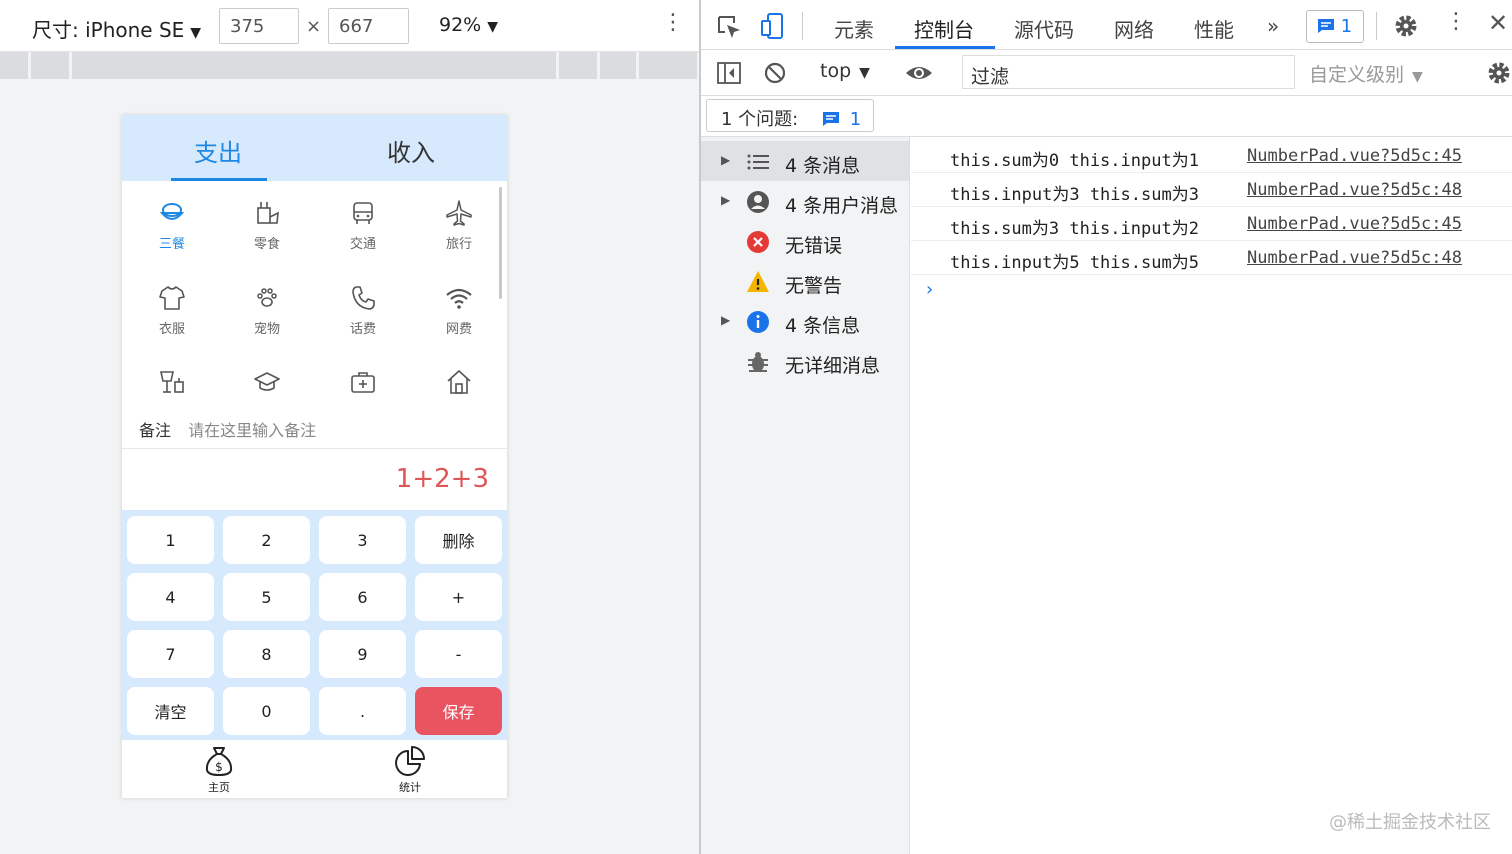  What do you see at coordinates (760, 119) in the screenshot?
I see `issues-label: 1 个问题:` at bounding box center [760, 119].